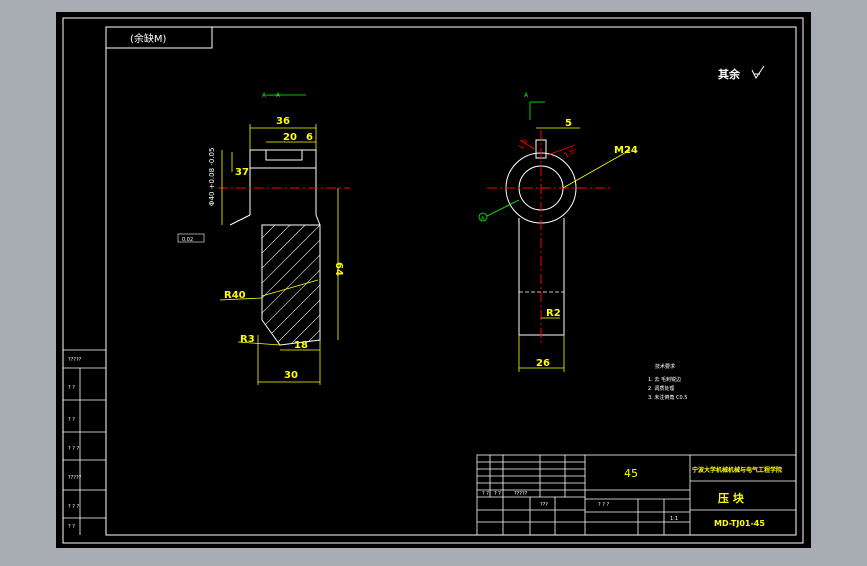 The image size is (867, 566). What do you see at coordinates (631, 473) in the screenshot?
I see `material-label: 45` at bounding box center [631, 473].